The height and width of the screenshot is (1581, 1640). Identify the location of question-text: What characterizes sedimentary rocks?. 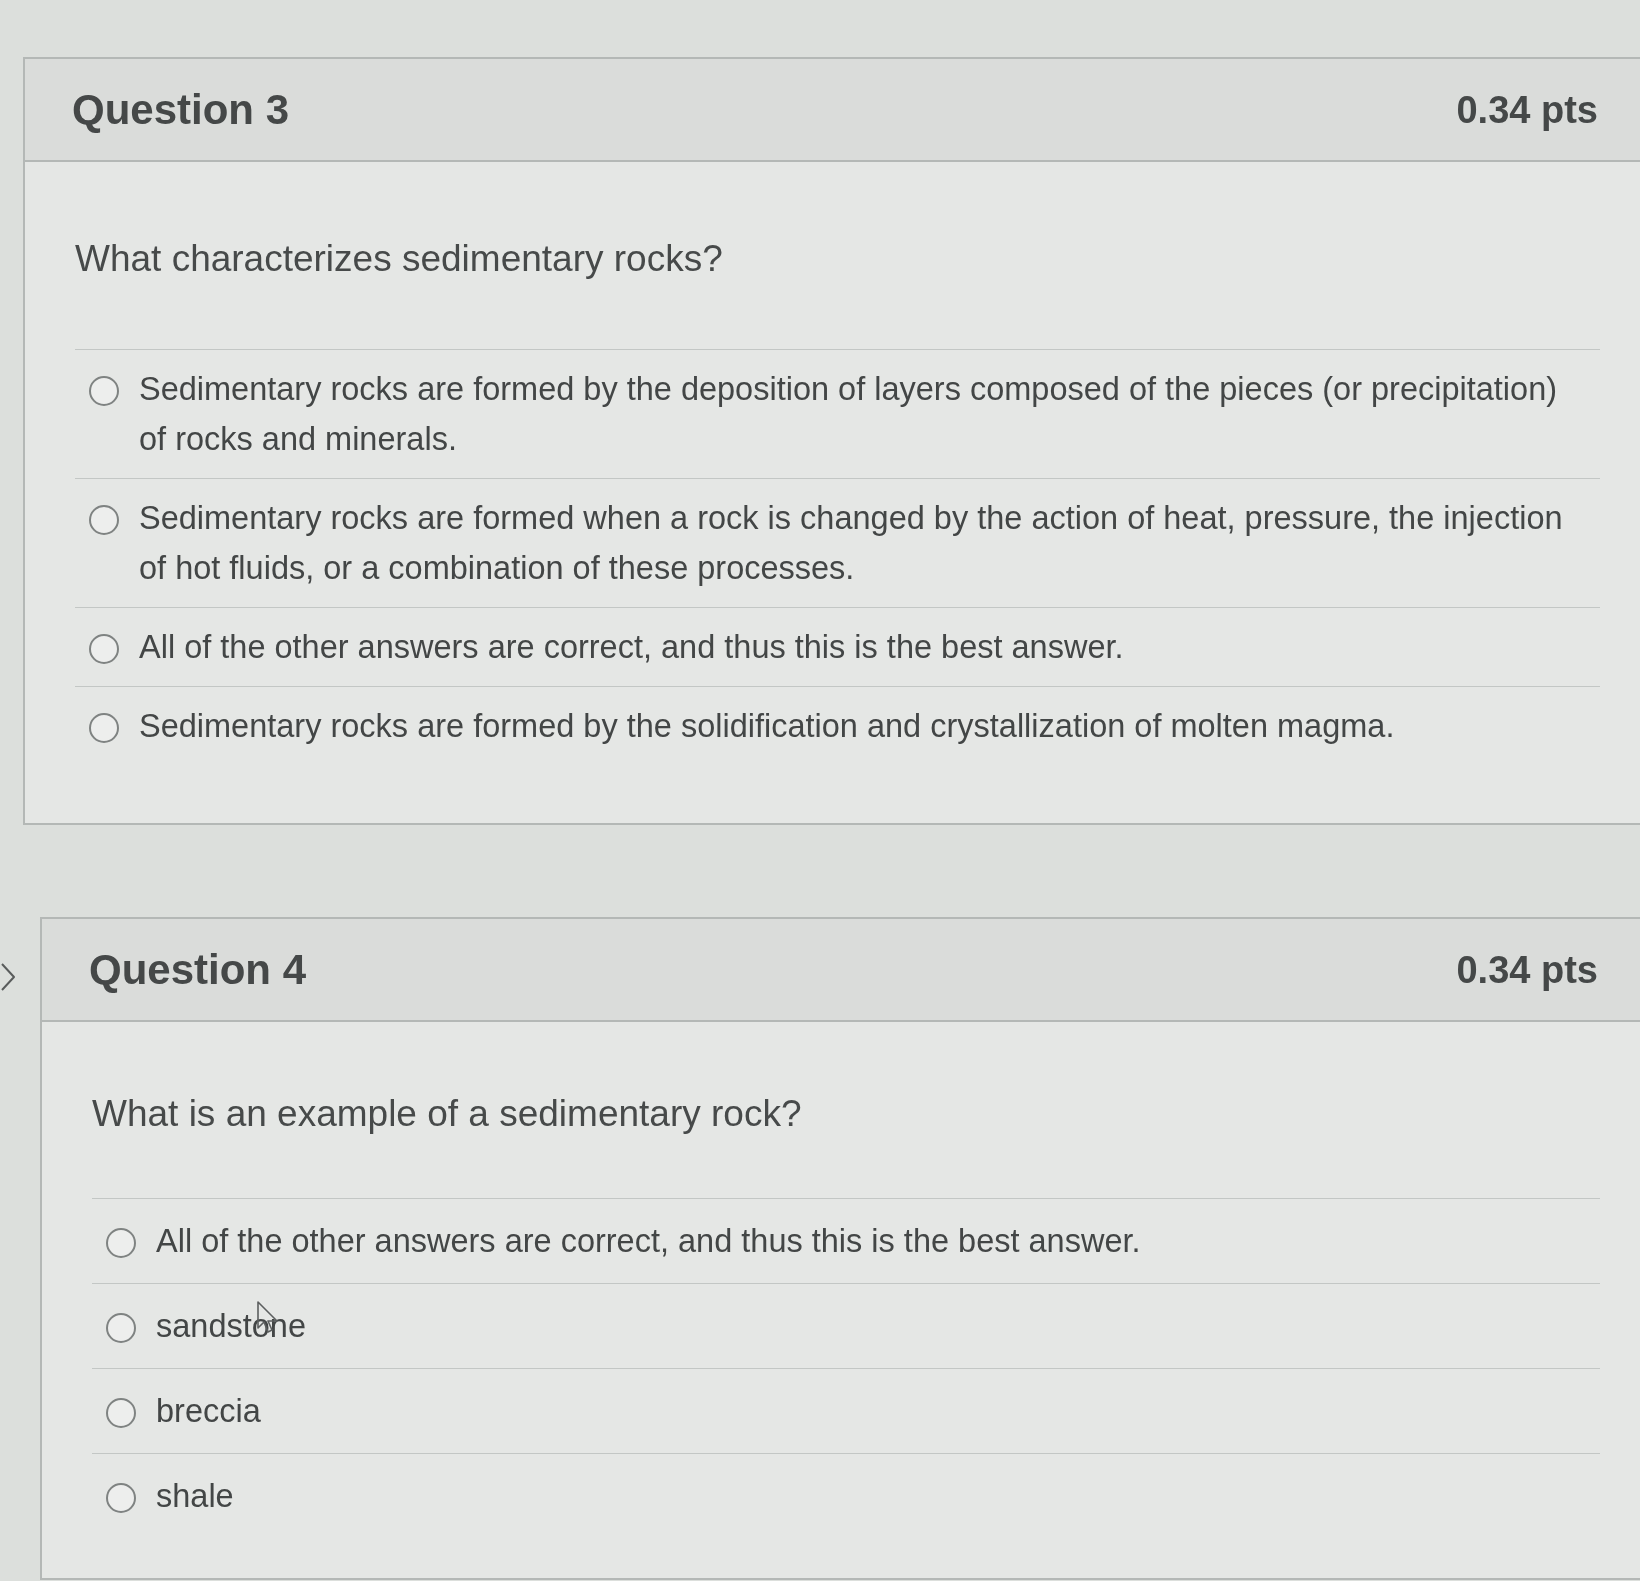
(399, 259).